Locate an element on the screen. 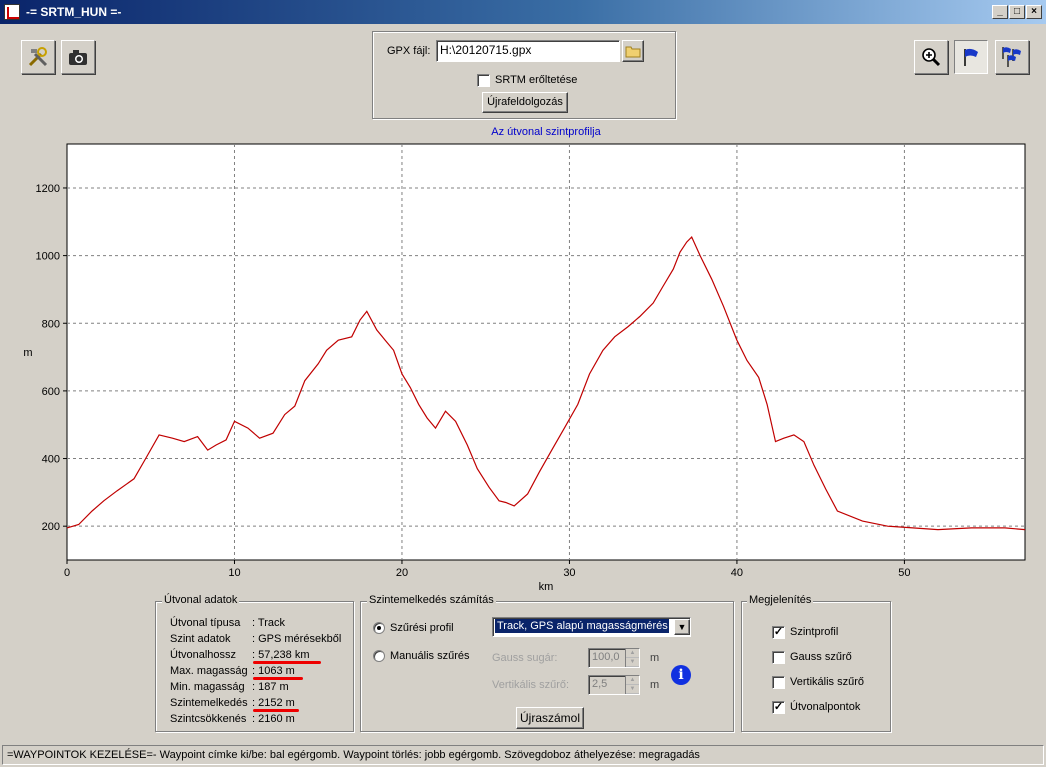 This screenshot has height=767, width=1046. x-tick-label: 20 is located at coordinates (402, 573).